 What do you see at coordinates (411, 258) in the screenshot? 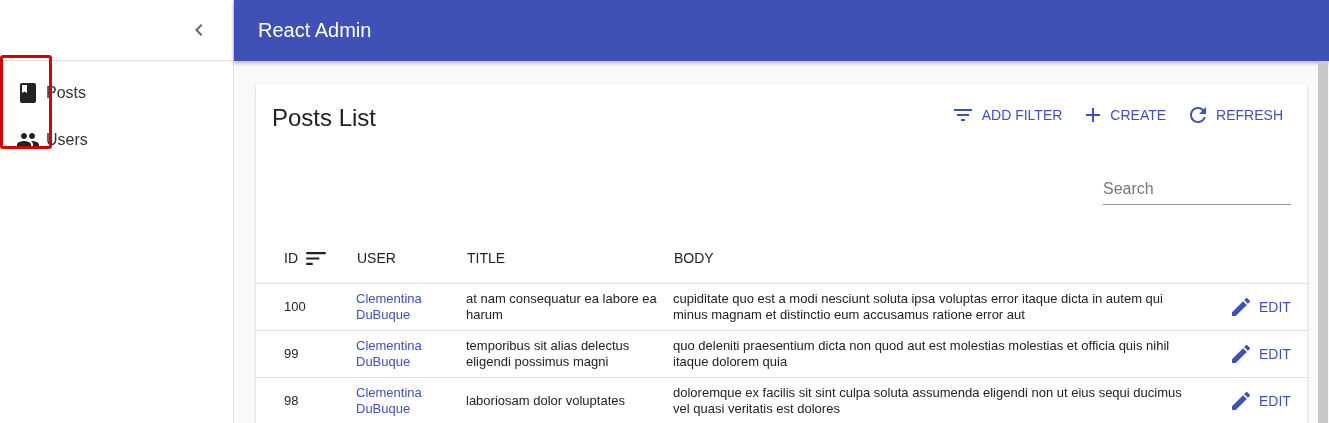
I see `column-header: USER` at bounding box center [411, 258].